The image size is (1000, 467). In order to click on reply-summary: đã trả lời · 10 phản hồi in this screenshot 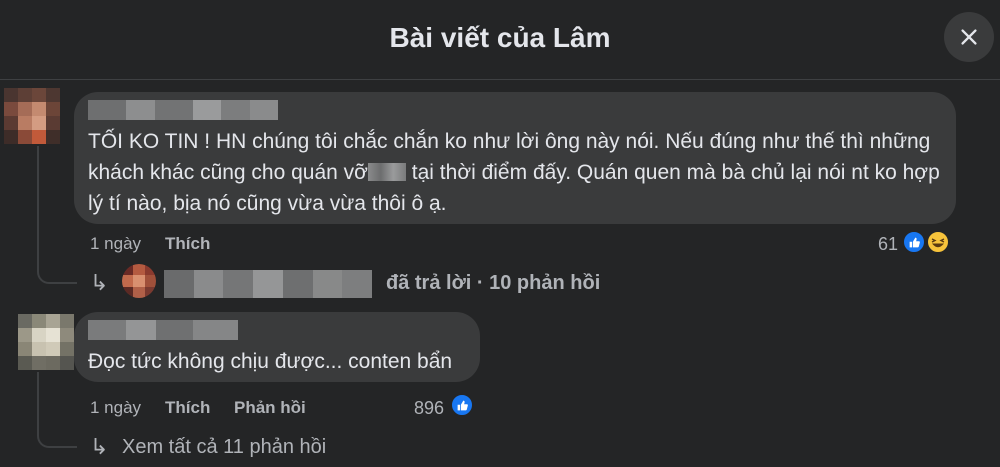, I will do `click(493, 283)`.